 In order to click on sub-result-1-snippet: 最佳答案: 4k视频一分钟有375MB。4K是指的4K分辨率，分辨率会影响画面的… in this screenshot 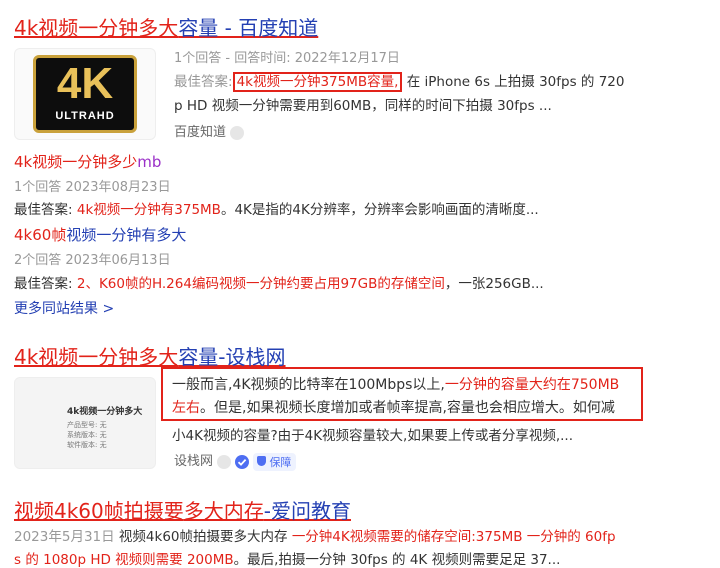, I will do `click(276, 208)`.